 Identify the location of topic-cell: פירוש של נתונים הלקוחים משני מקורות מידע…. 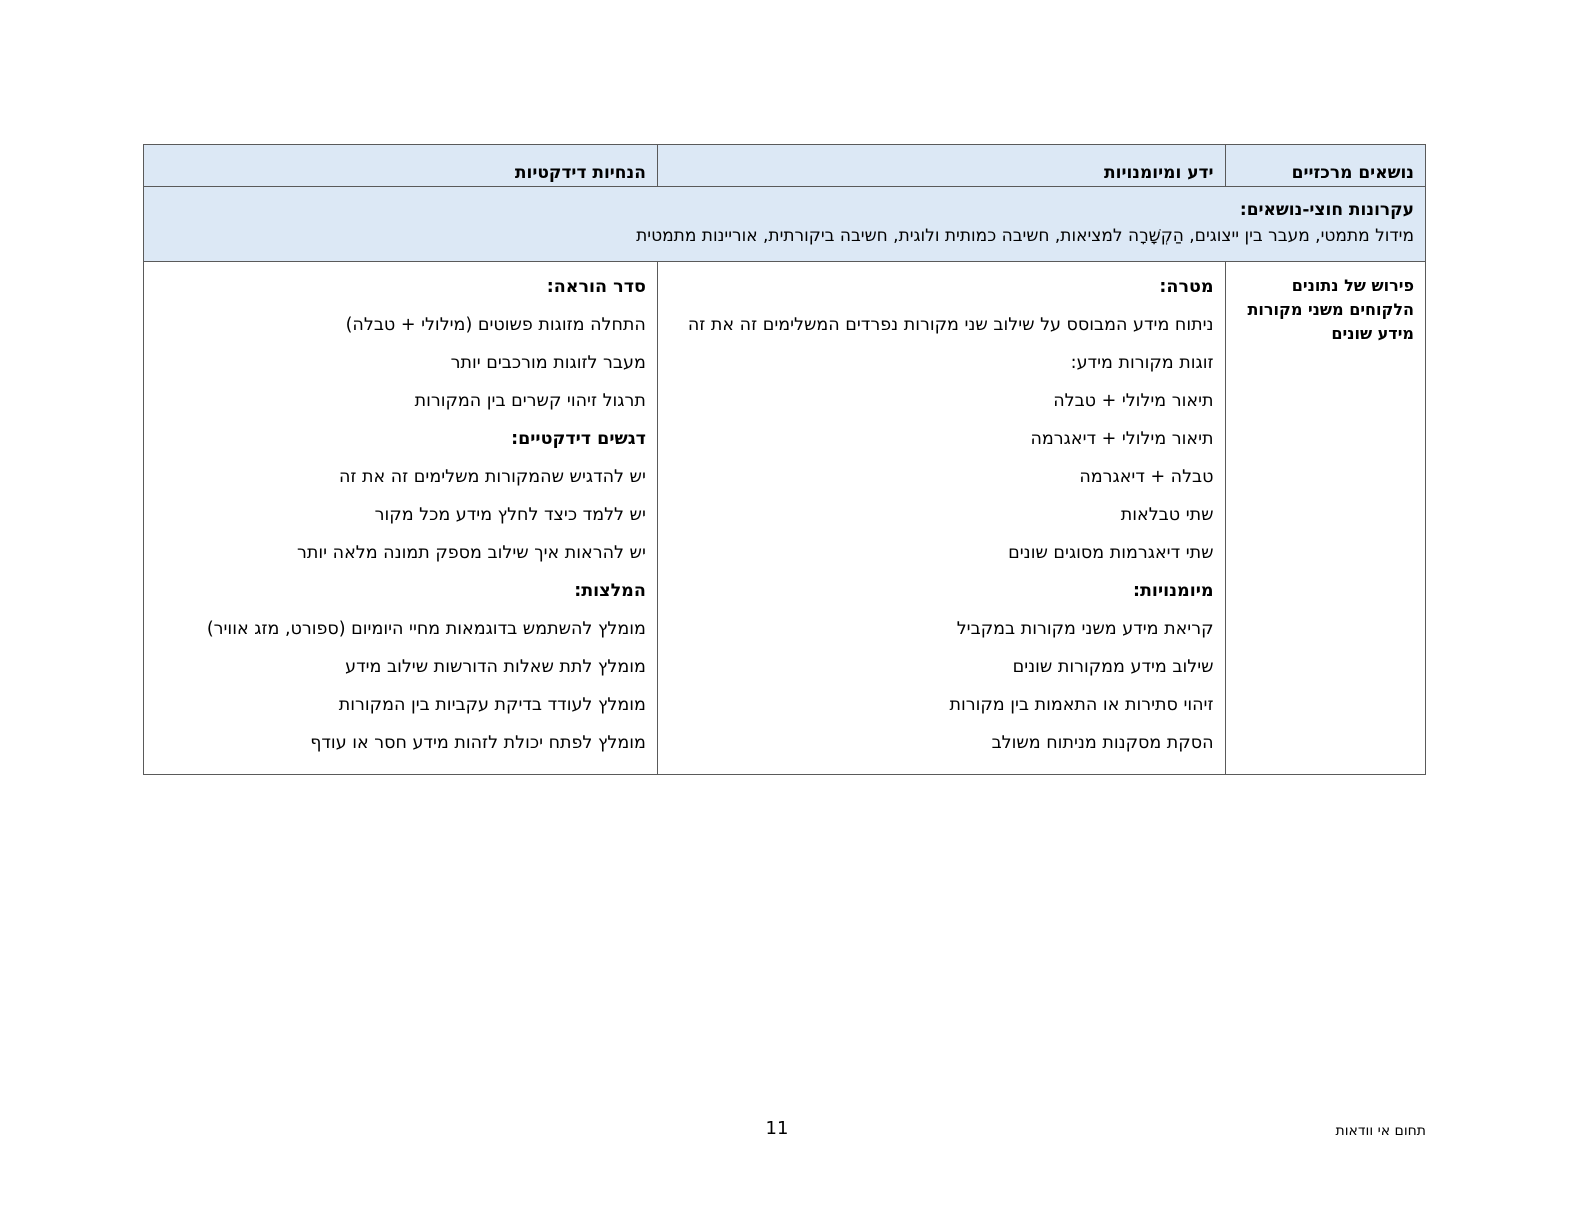
(1325, 518).